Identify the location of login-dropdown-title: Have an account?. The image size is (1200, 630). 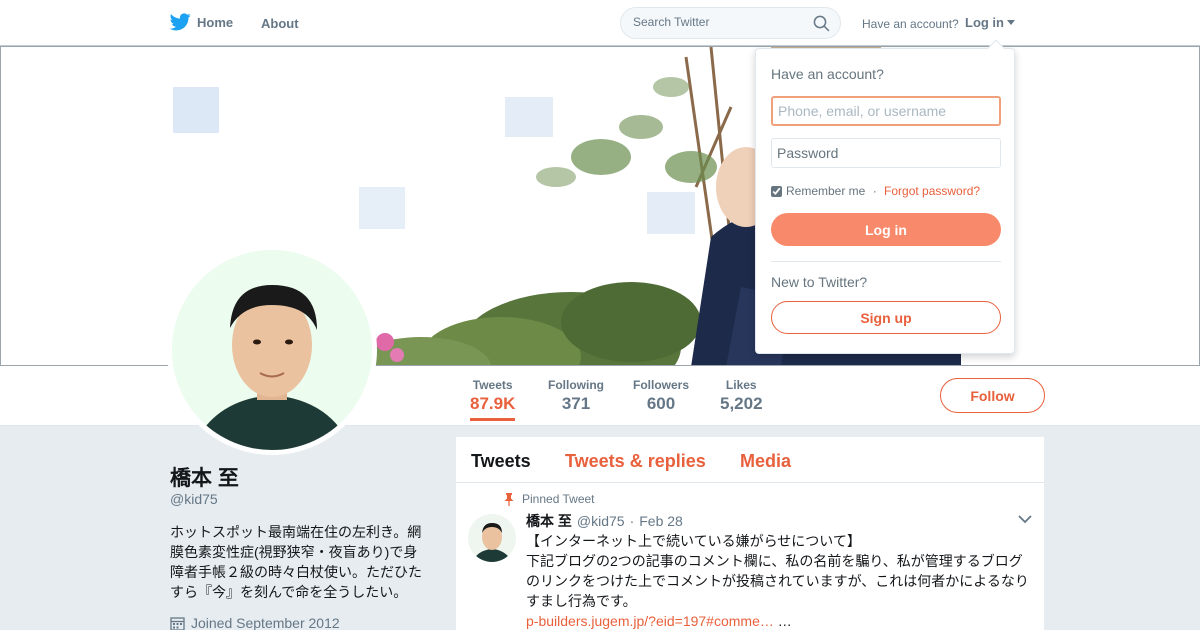
(827, 74).